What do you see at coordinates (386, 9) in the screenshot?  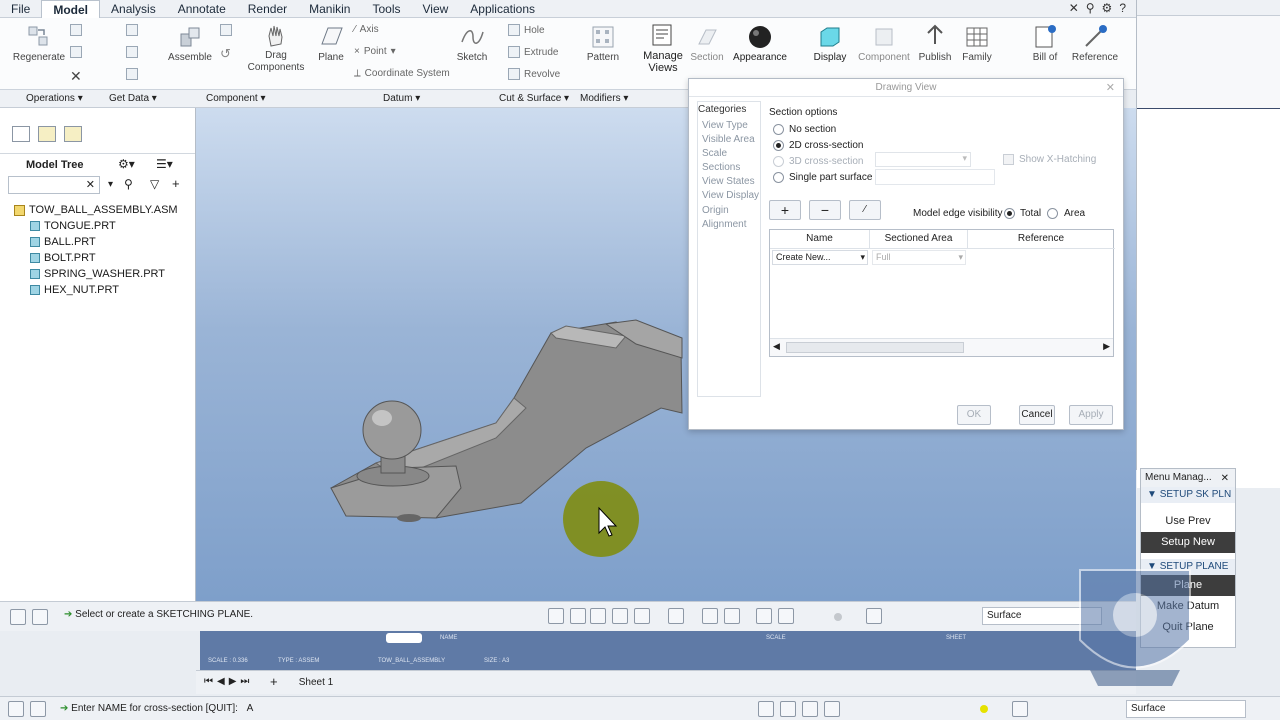 I see `tab-tools: Tools` at bounding box center [386, 9].